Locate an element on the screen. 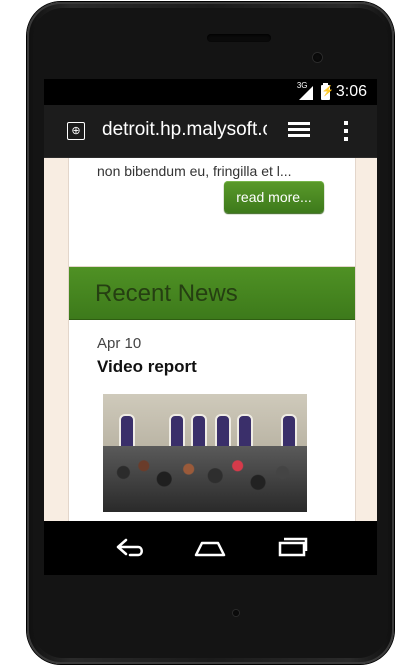 This screenshot has height=666, width=420. browser-toolbar: ⊕ detroit.hp.malysoft.c is located at coordinates (210, 131).